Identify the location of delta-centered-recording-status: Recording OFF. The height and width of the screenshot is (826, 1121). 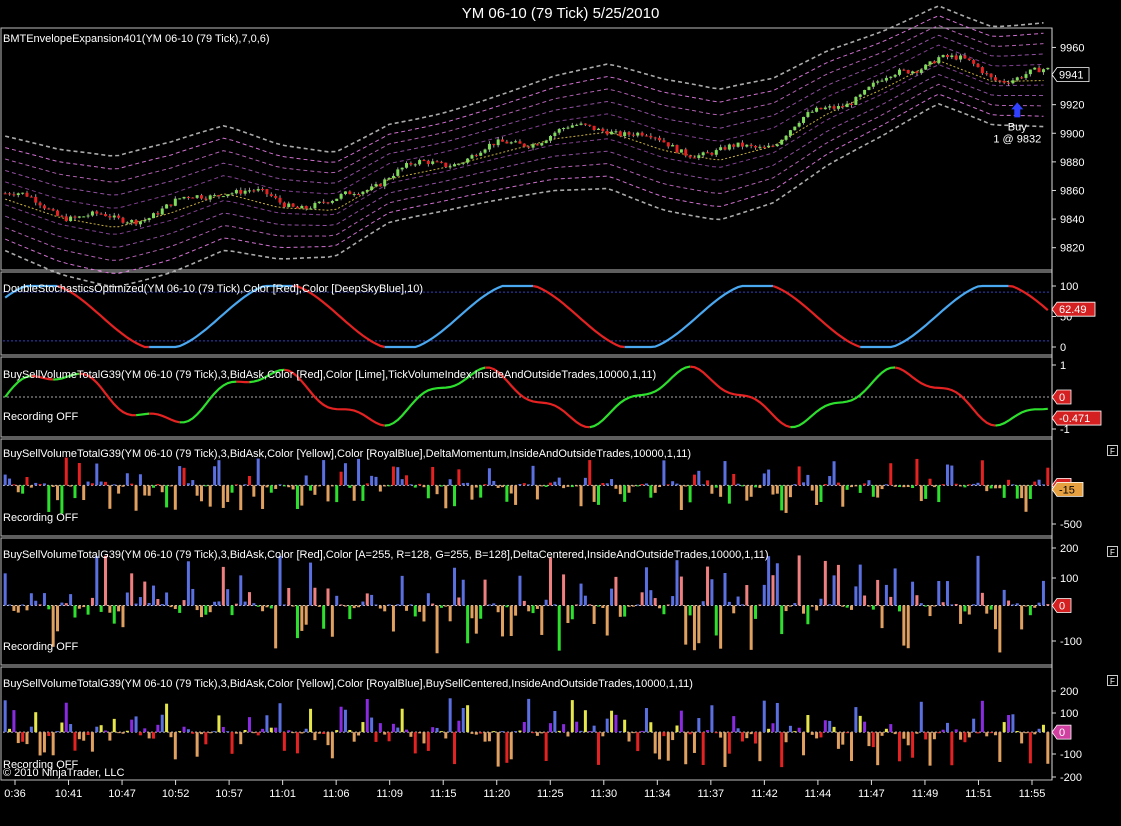
(41, 647).